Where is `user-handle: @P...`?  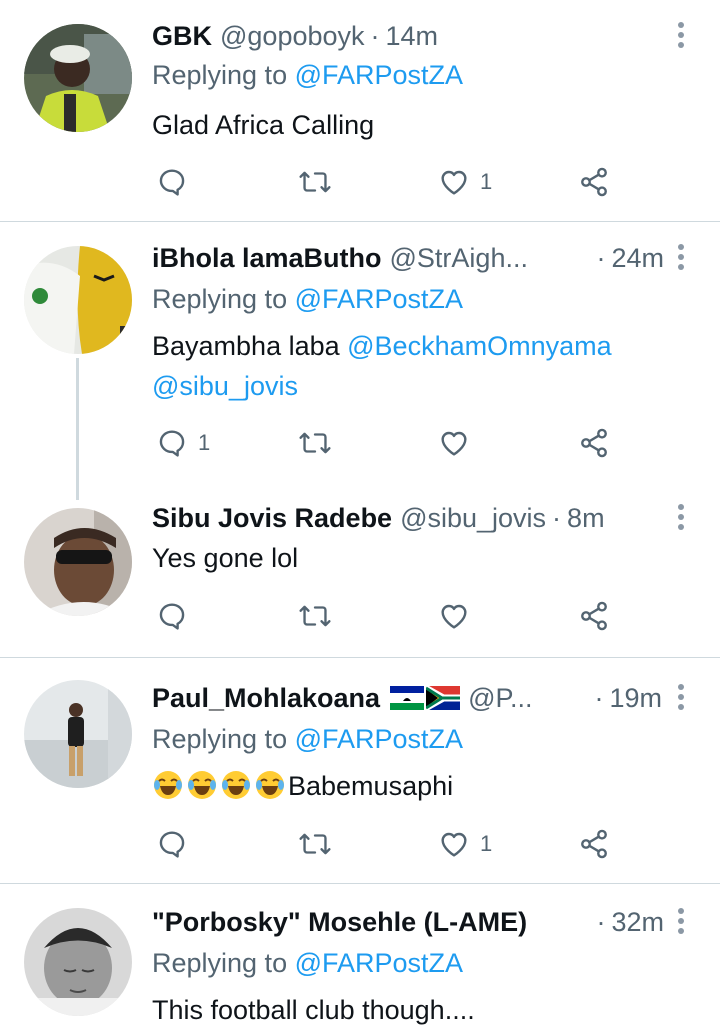
user-handle: @P... is located at coordinates (500, 698).